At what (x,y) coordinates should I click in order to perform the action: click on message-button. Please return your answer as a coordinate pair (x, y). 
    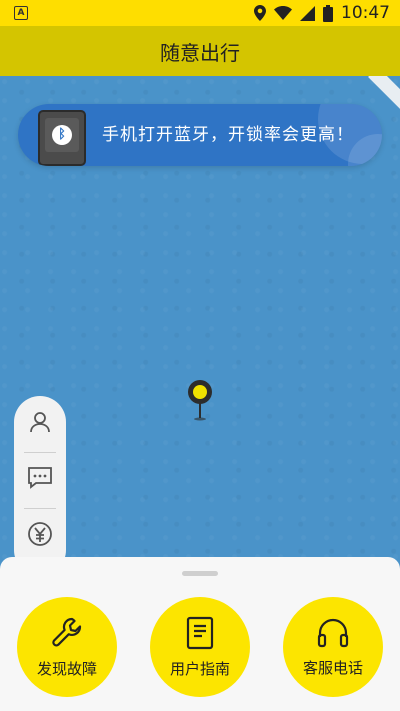
    Looking at the image, I should click on (40, 478).